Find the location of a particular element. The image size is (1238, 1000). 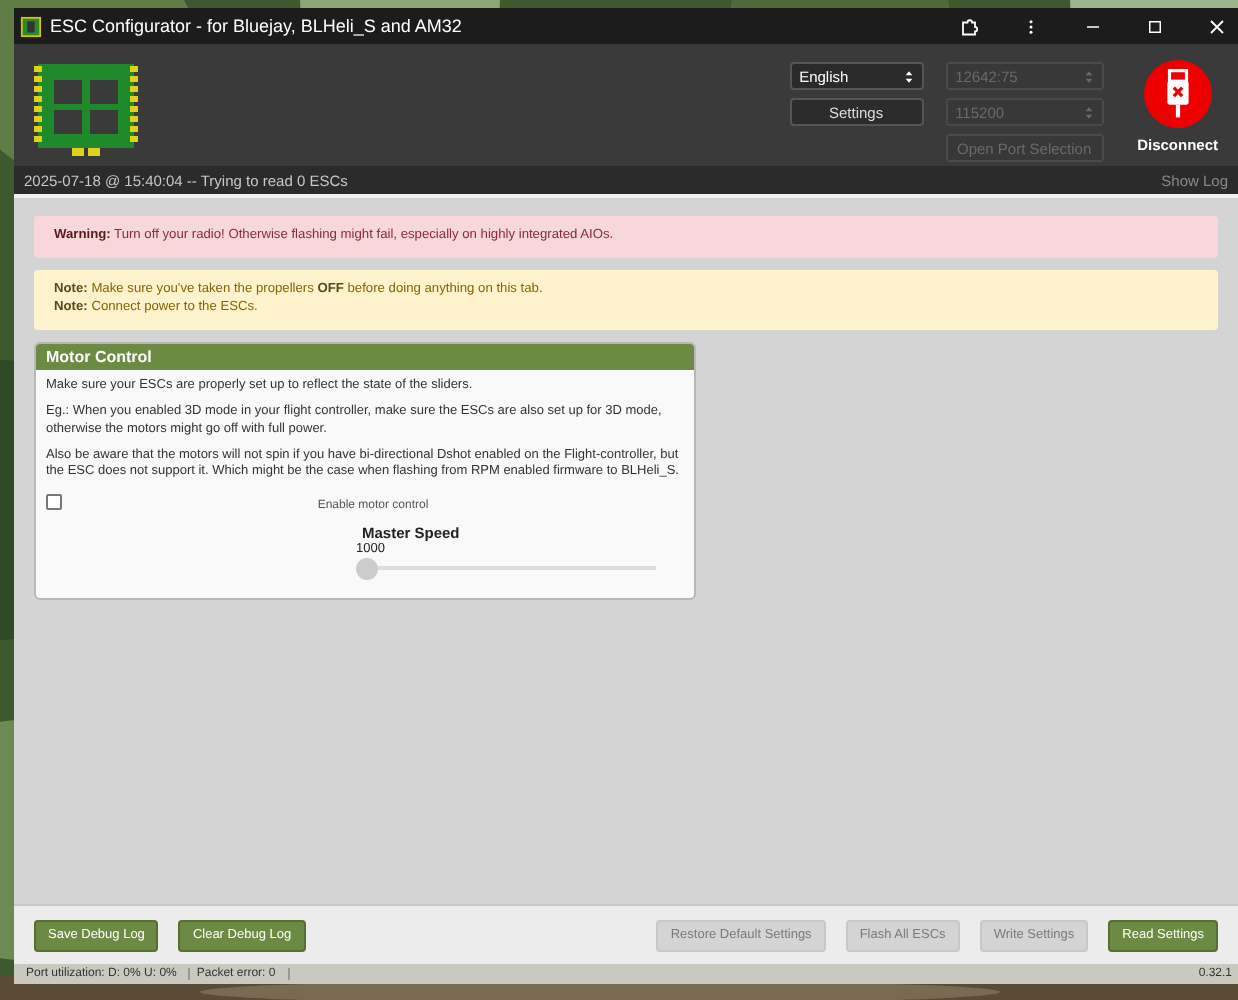

enable-checkbox is located at coordinates (54, 501).